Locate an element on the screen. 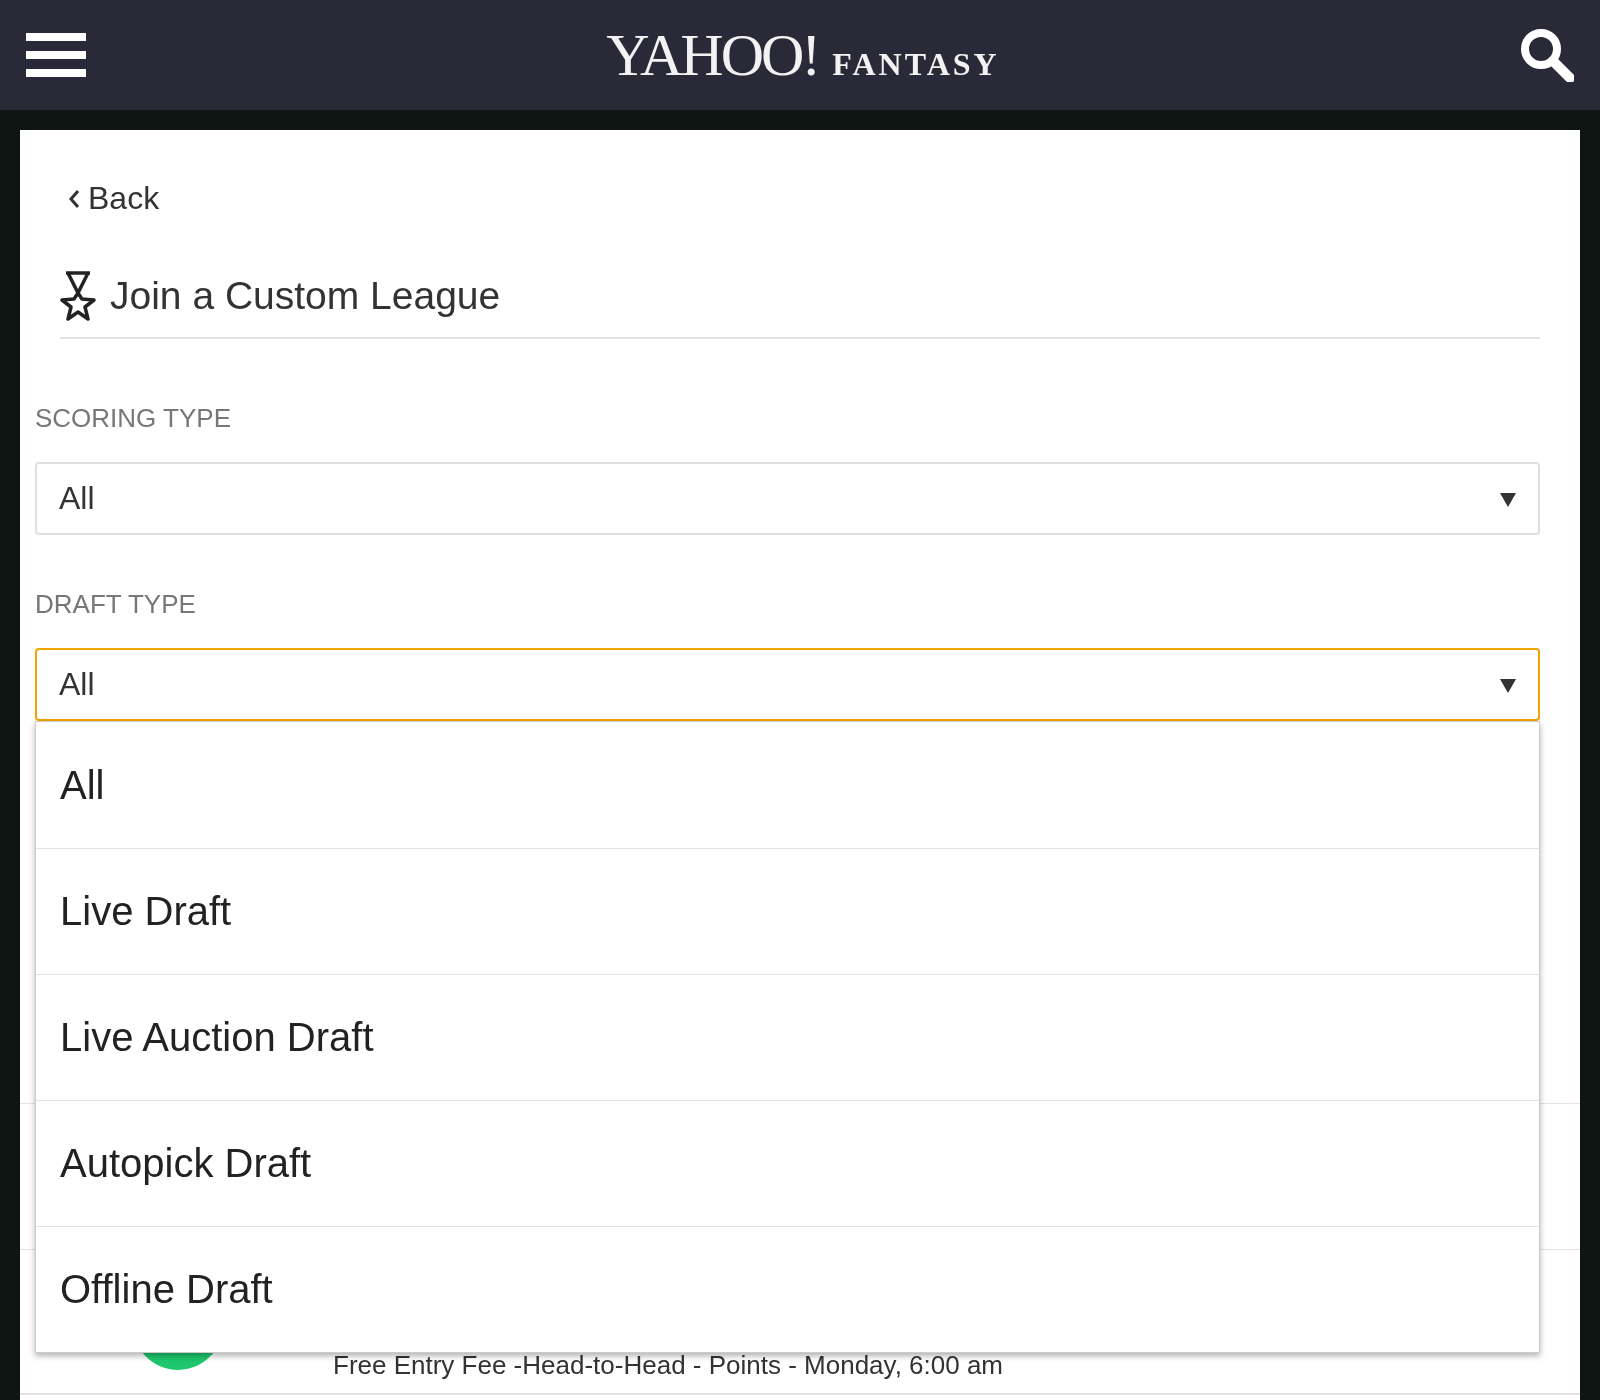 Image resolution: width=1600 pixels, height=1400 pixels. logo-subtitle: FANTASY is located at coordinates (916, 64).